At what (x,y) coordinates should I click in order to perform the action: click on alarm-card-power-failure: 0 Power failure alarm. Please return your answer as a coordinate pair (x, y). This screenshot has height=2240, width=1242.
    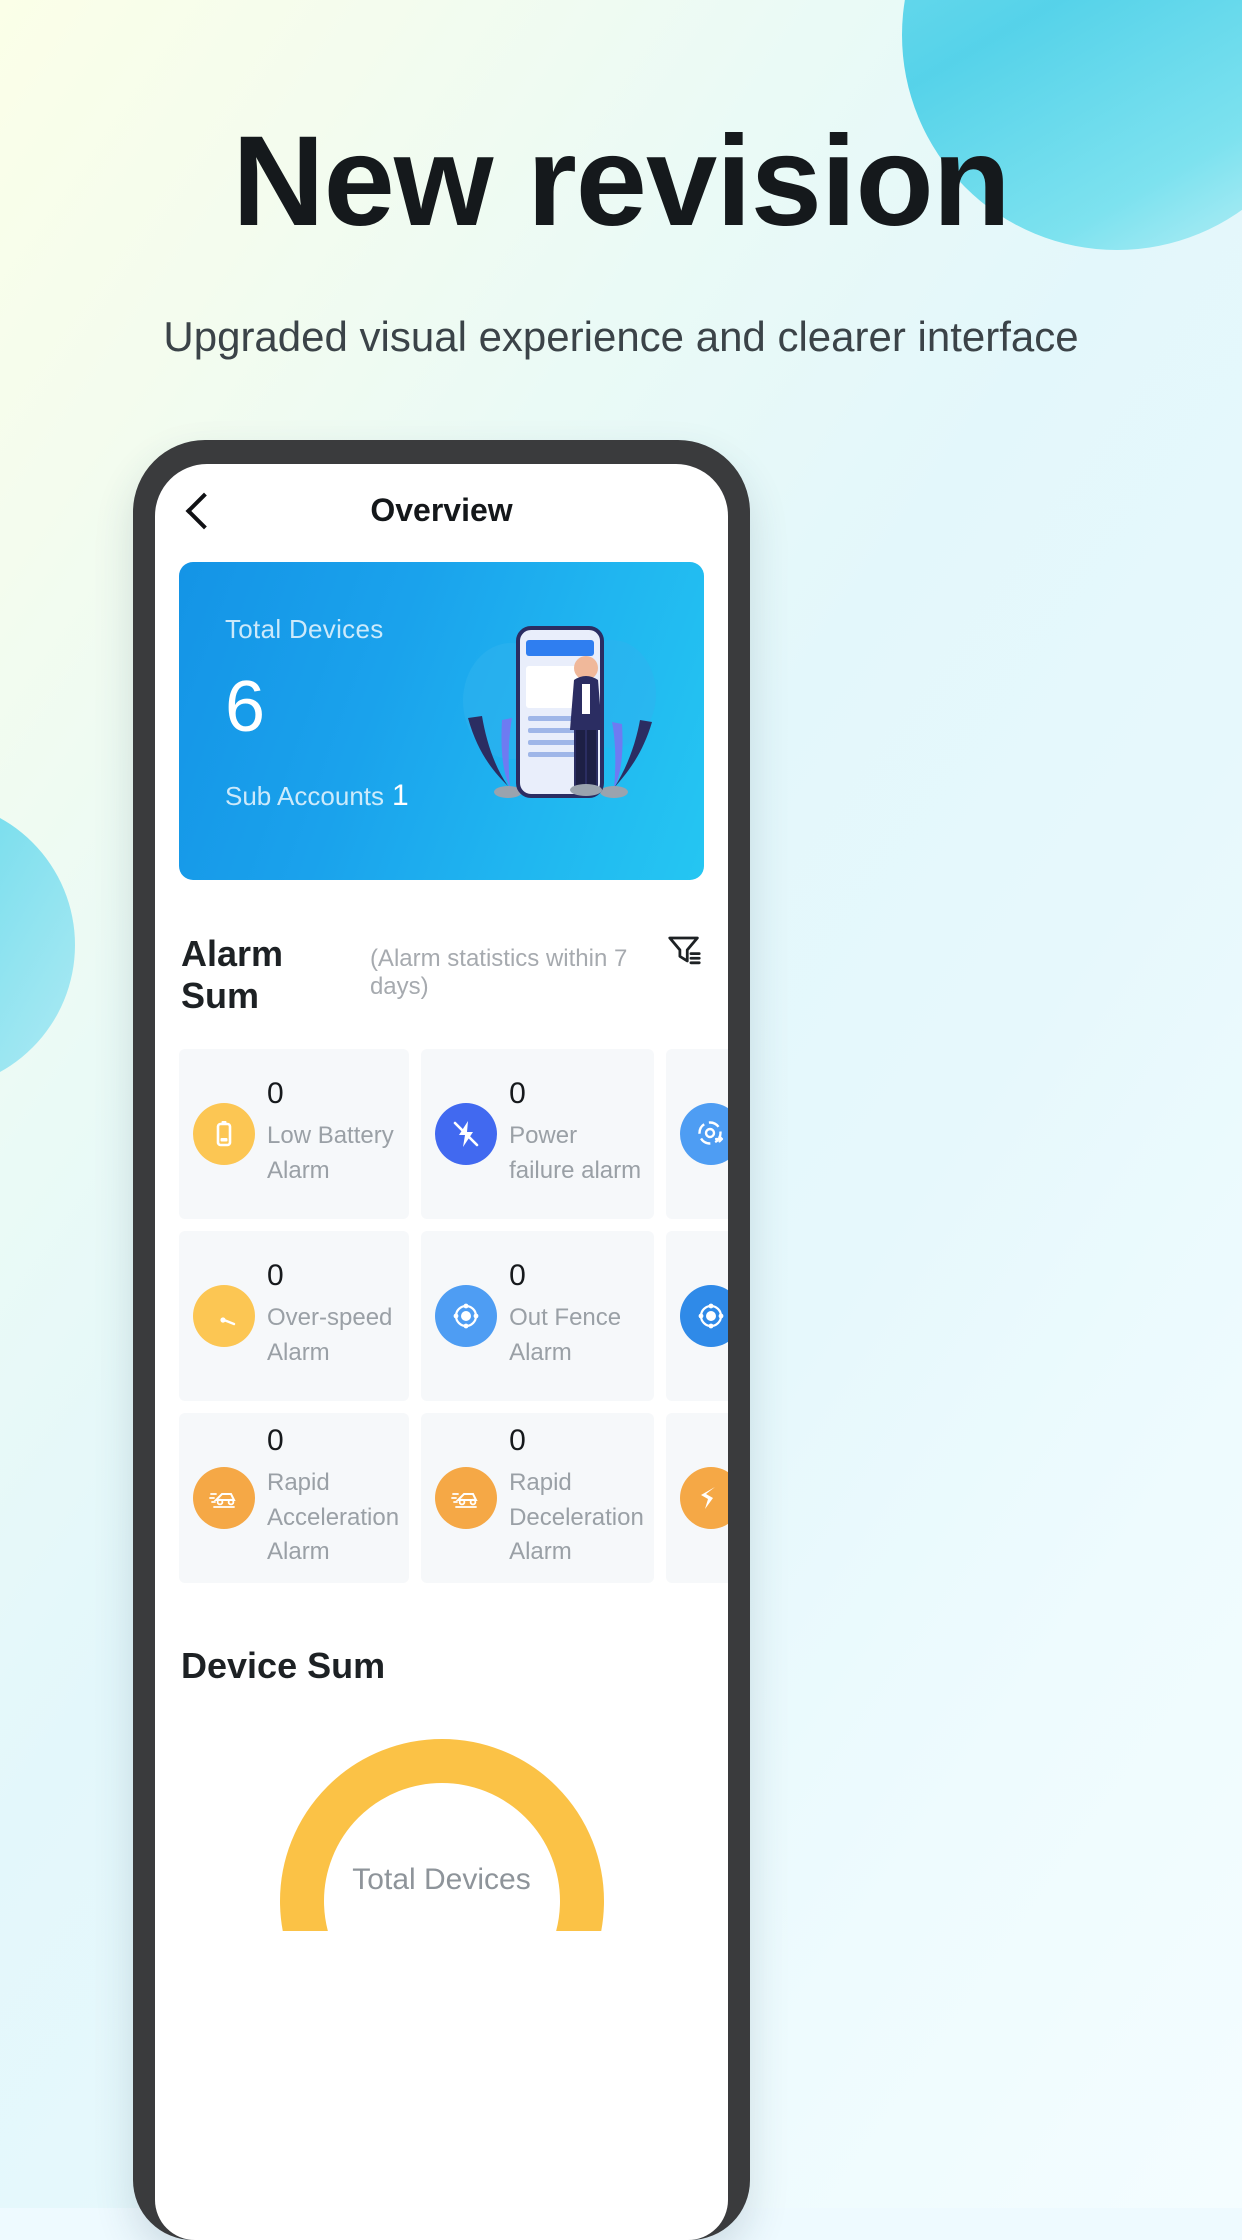
    Looking at the image, I should click on (537, 1134).